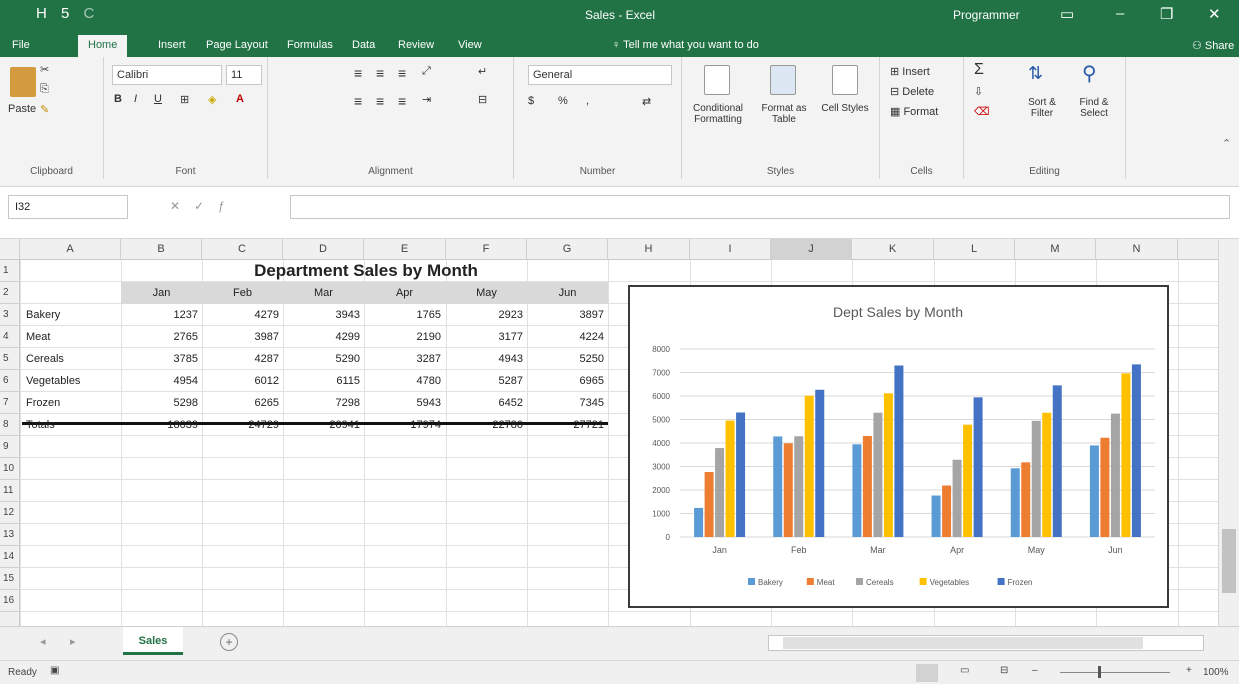 The image size is (1239, 684). I want to click on next-sheet-icon: ▸, so click(73, 641).